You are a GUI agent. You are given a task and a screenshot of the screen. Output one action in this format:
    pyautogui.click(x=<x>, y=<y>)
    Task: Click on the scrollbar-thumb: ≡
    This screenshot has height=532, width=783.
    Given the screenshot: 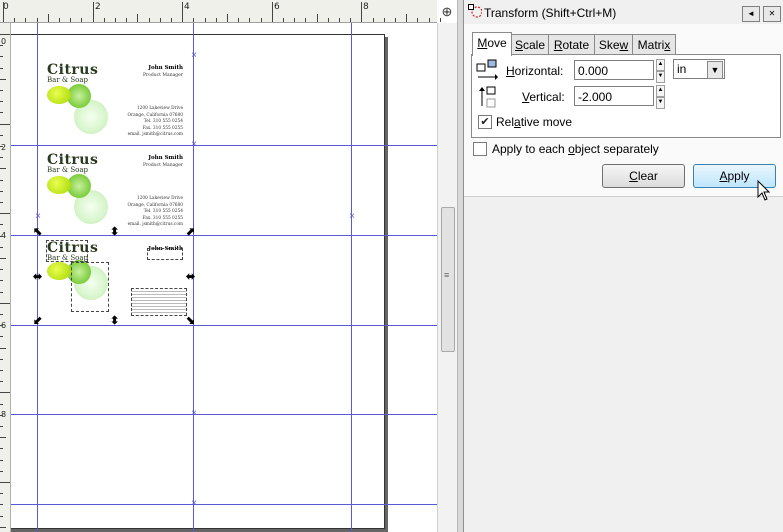 What is the action you would take?
    pyautogui.click(x=448, y=279)
    